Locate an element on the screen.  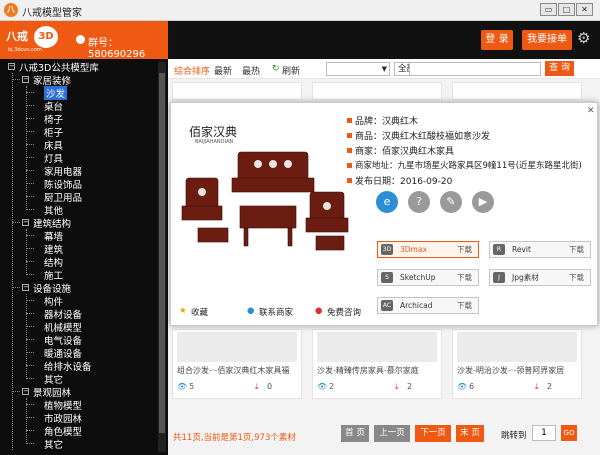
info-key: 商家： is located at coordinates (369, 152).